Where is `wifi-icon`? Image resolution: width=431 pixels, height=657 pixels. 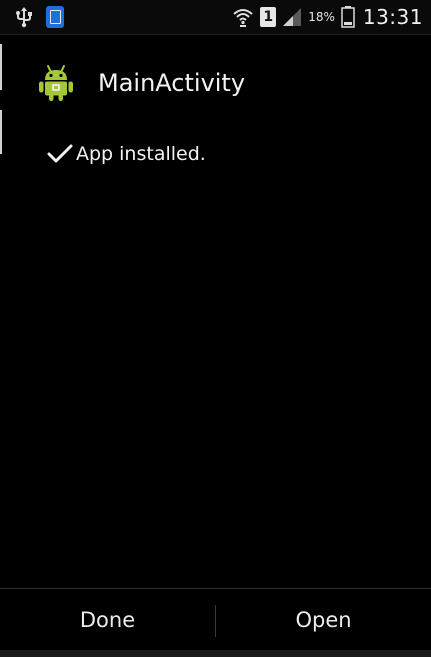
wifi-icon is located at coordinates (243, 18).